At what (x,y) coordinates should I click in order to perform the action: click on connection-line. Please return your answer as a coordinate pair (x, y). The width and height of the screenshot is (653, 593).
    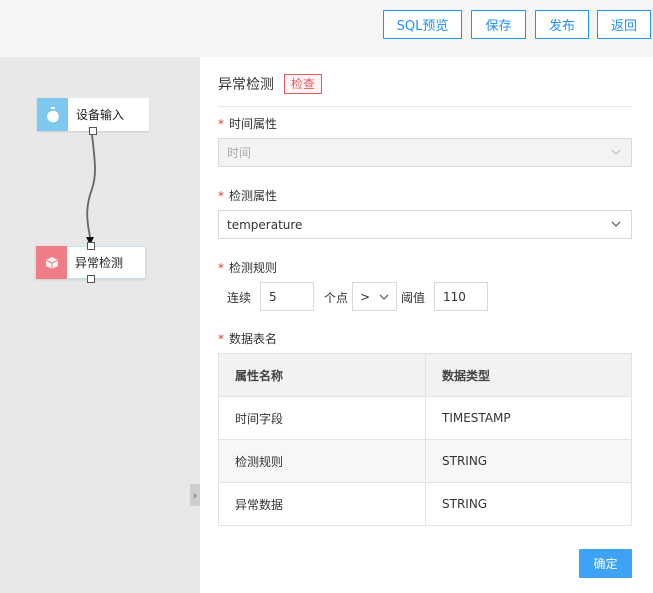
    Looking at the image, I should click on (91, 189).